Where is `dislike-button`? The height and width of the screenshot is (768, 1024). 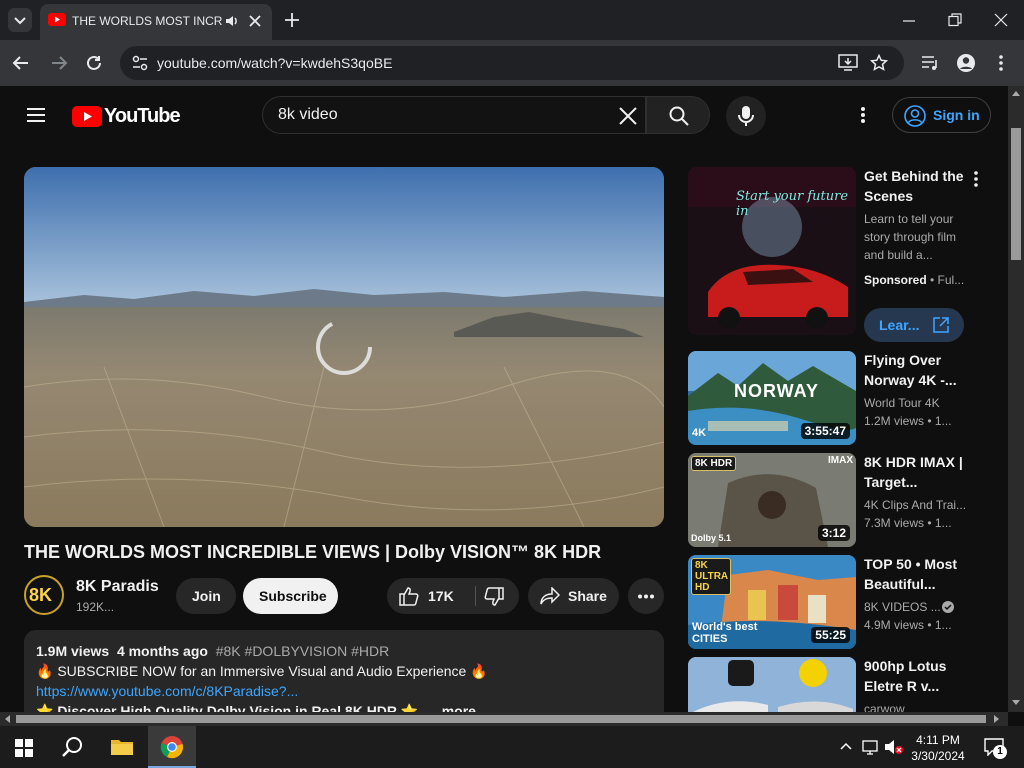 dislike-button is located at coordinates (498, 596).